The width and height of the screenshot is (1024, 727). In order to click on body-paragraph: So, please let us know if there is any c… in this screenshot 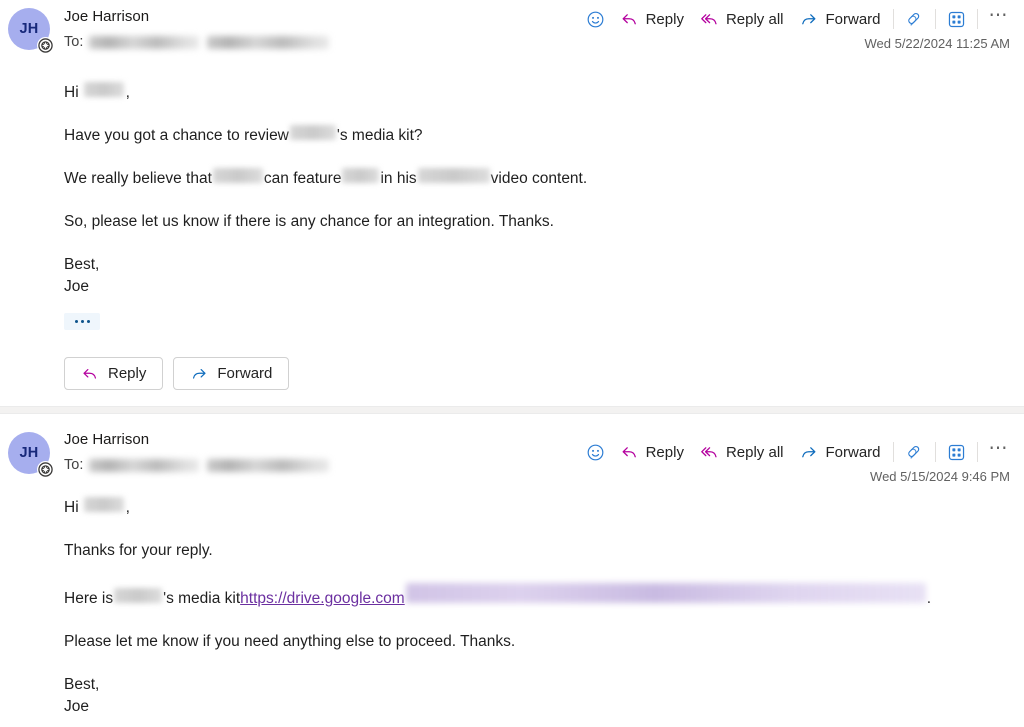, I will do `click(309, 221)`.